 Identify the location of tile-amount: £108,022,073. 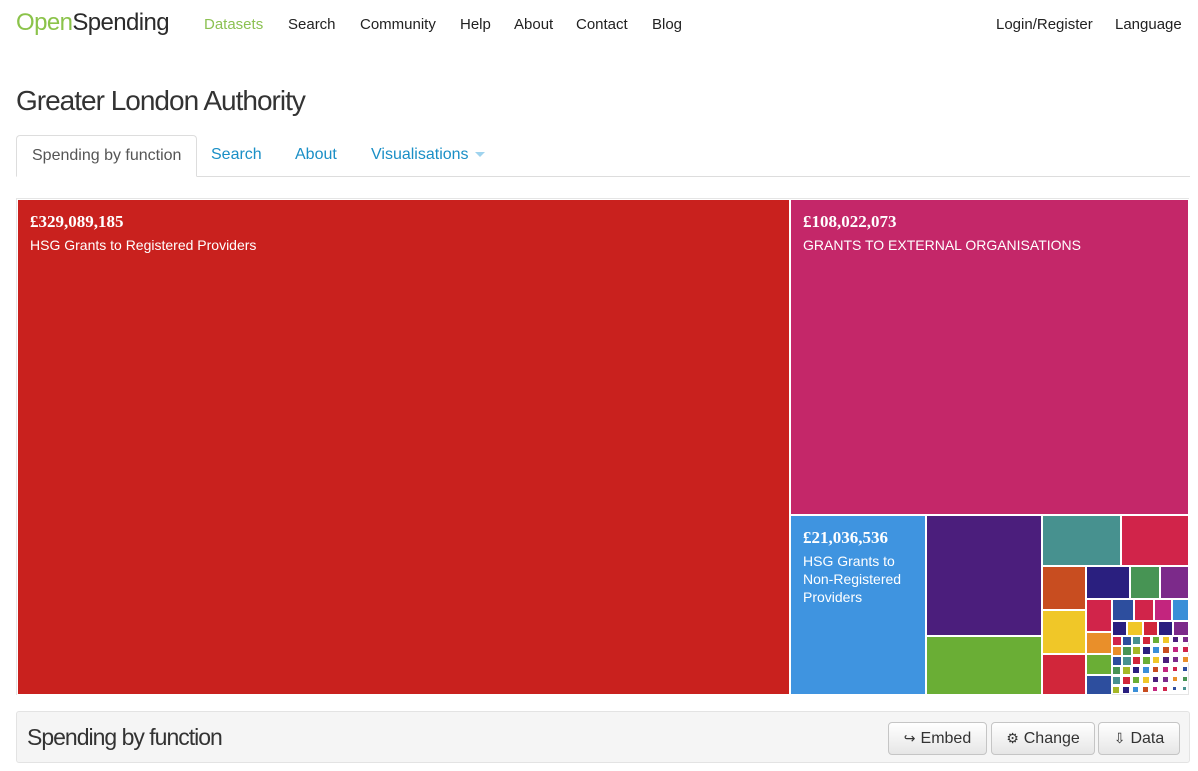
(850, 221).